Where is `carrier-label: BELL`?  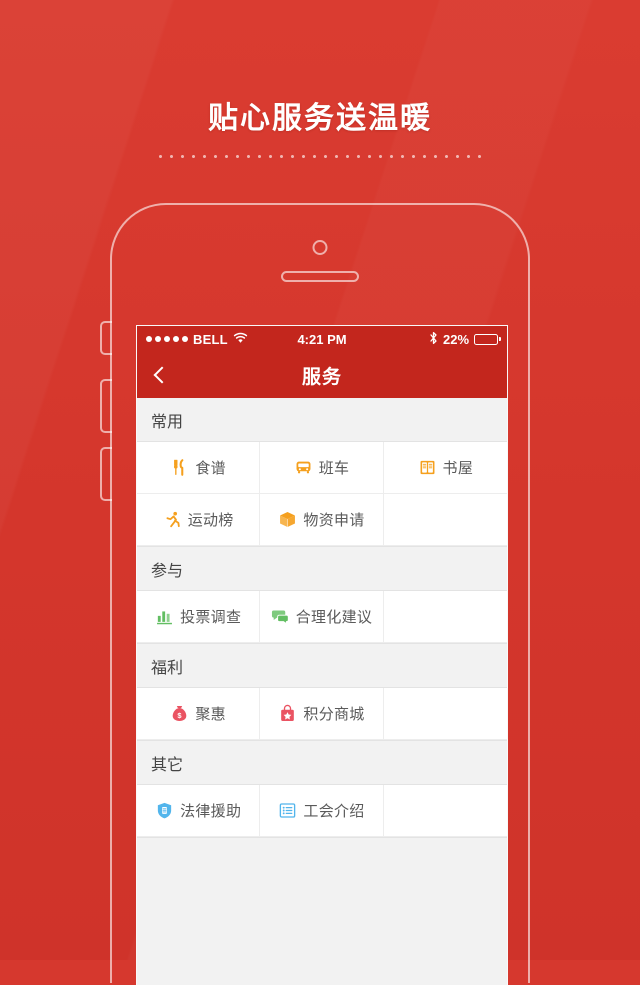 carrier-label: BELL is located at coordinates (210, 339).